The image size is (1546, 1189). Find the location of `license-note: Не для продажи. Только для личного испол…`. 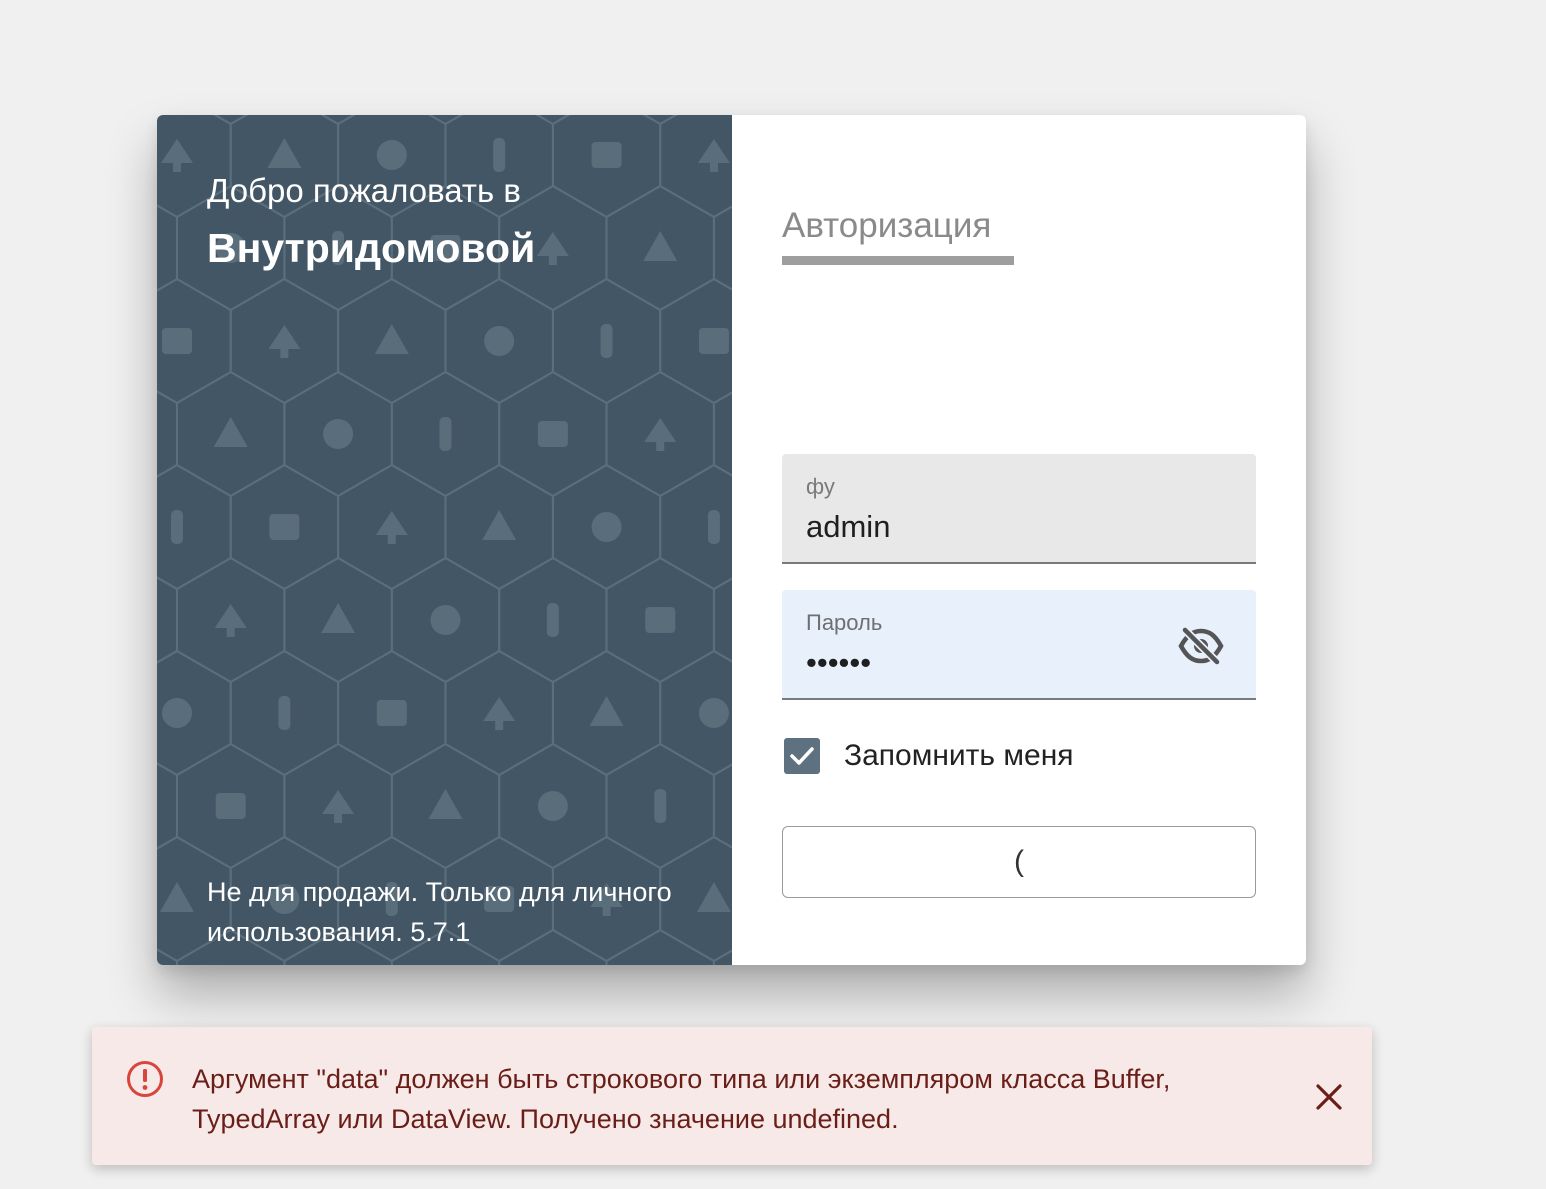

license-note: Не для продажи. Только для личного испол… is located at coordinates (439, 912).